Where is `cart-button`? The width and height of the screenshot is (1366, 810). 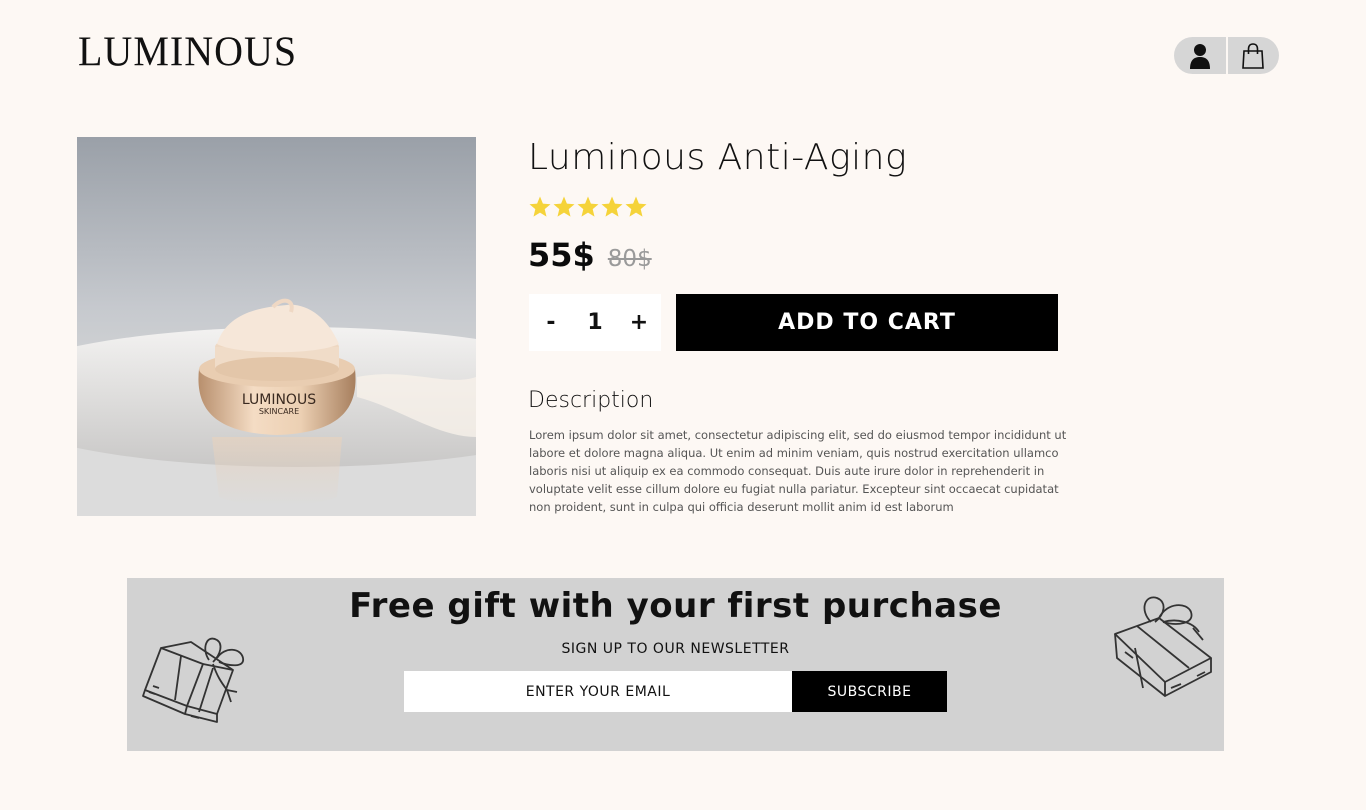
cart-button is located at coordinates (1254, 55).